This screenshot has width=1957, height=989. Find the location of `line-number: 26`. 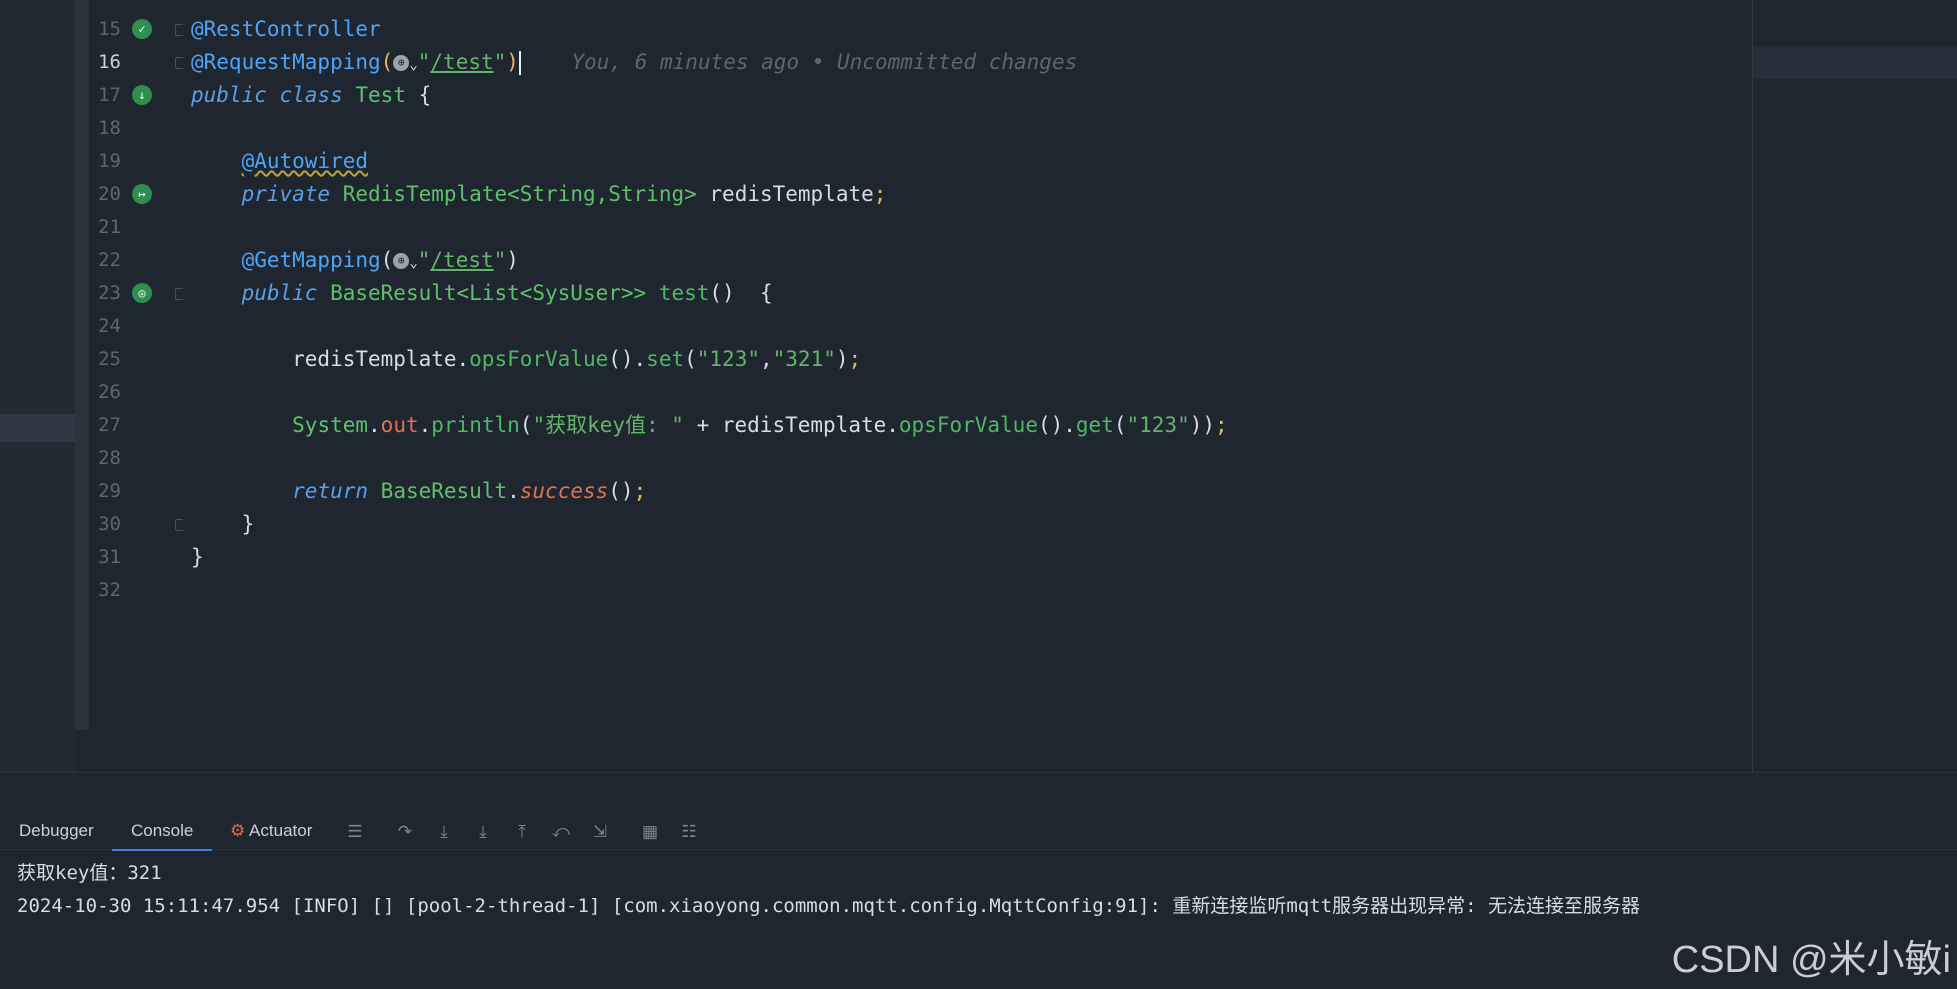

line-number: 26 is located at coordinates (104, 392).